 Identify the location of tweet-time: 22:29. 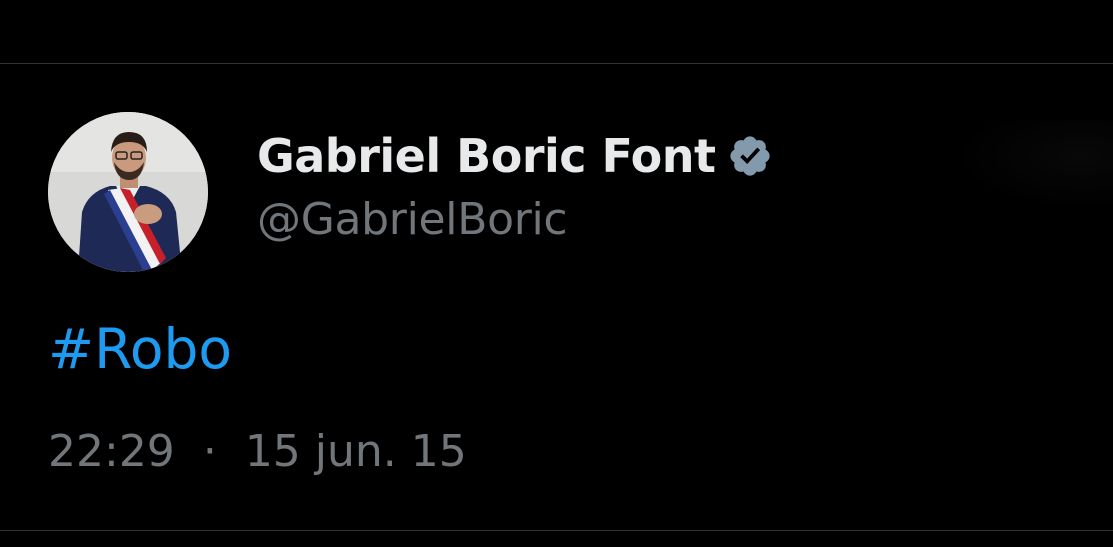
(111, 451).